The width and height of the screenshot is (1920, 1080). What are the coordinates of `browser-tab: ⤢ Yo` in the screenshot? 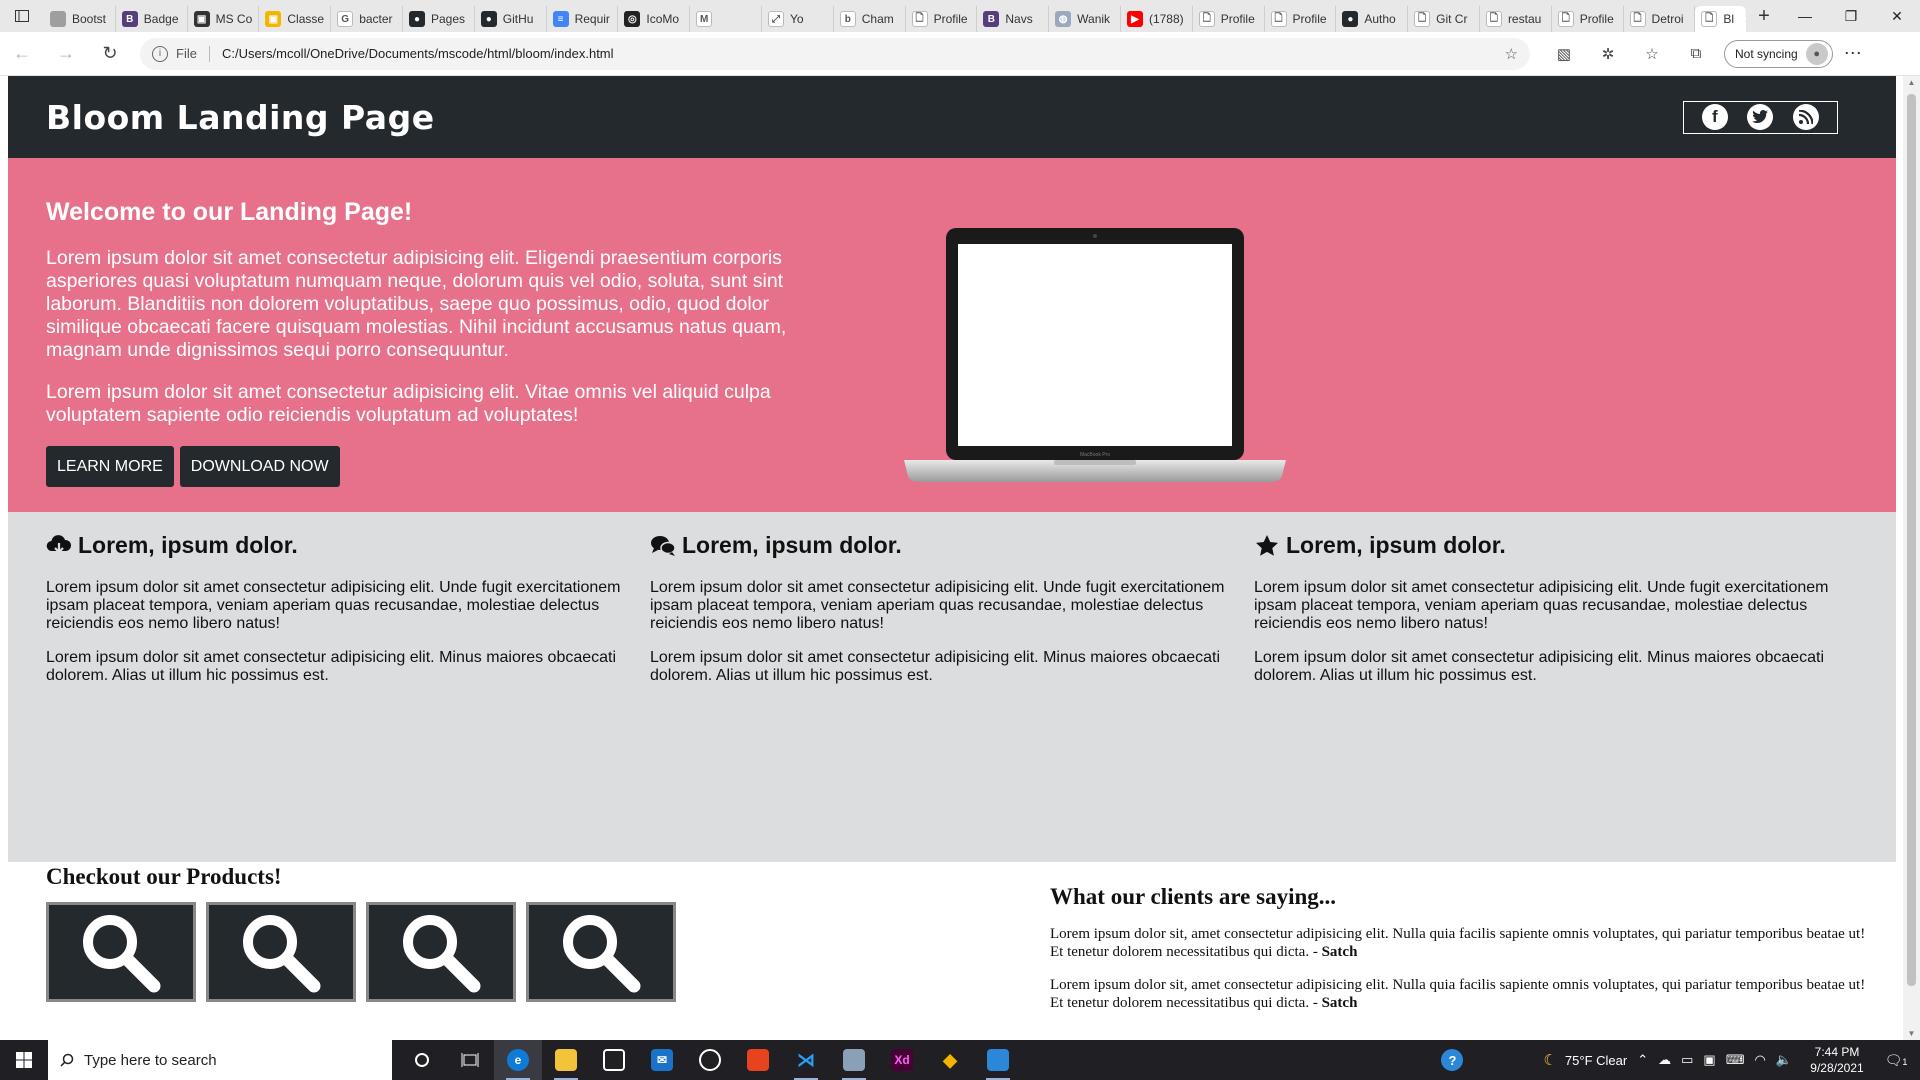 It's located at (798, 19).